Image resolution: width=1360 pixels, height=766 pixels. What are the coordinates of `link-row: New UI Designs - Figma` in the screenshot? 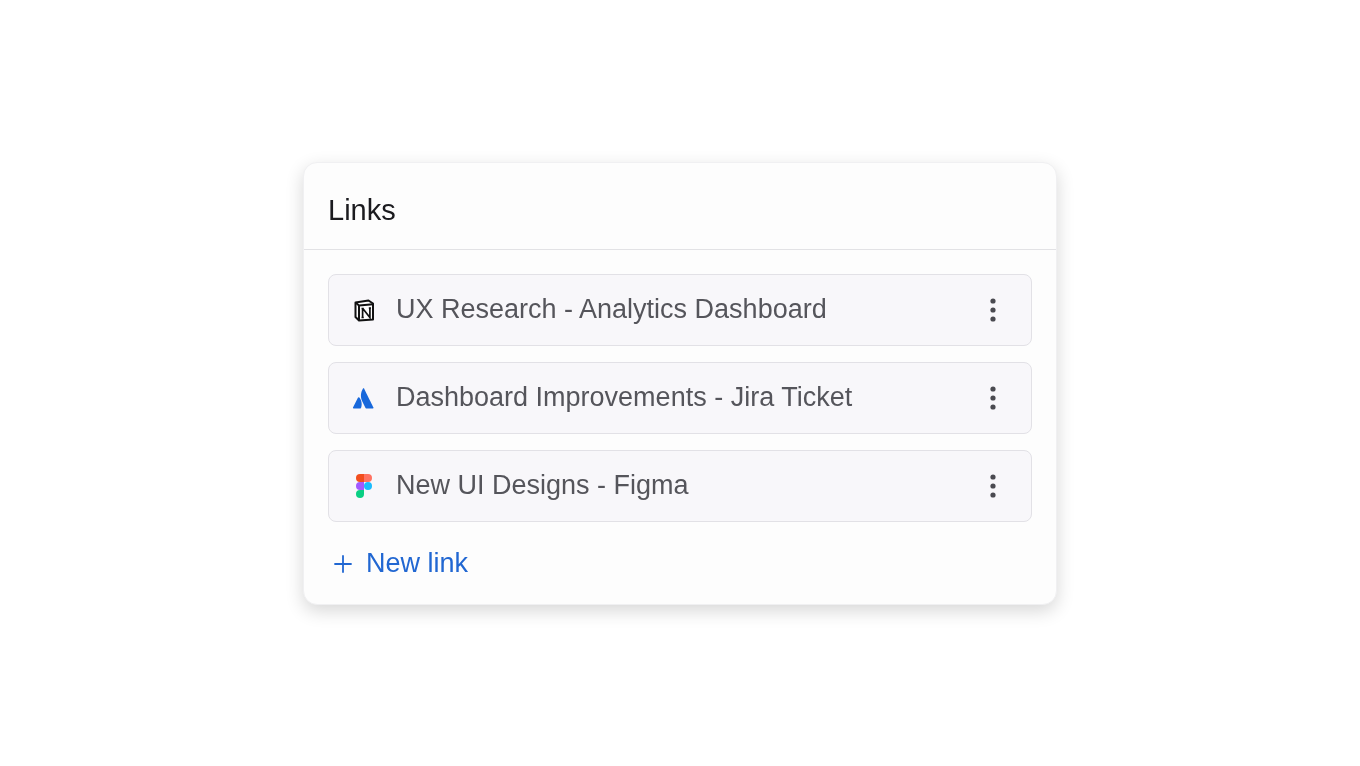 It's located at (680, 485).